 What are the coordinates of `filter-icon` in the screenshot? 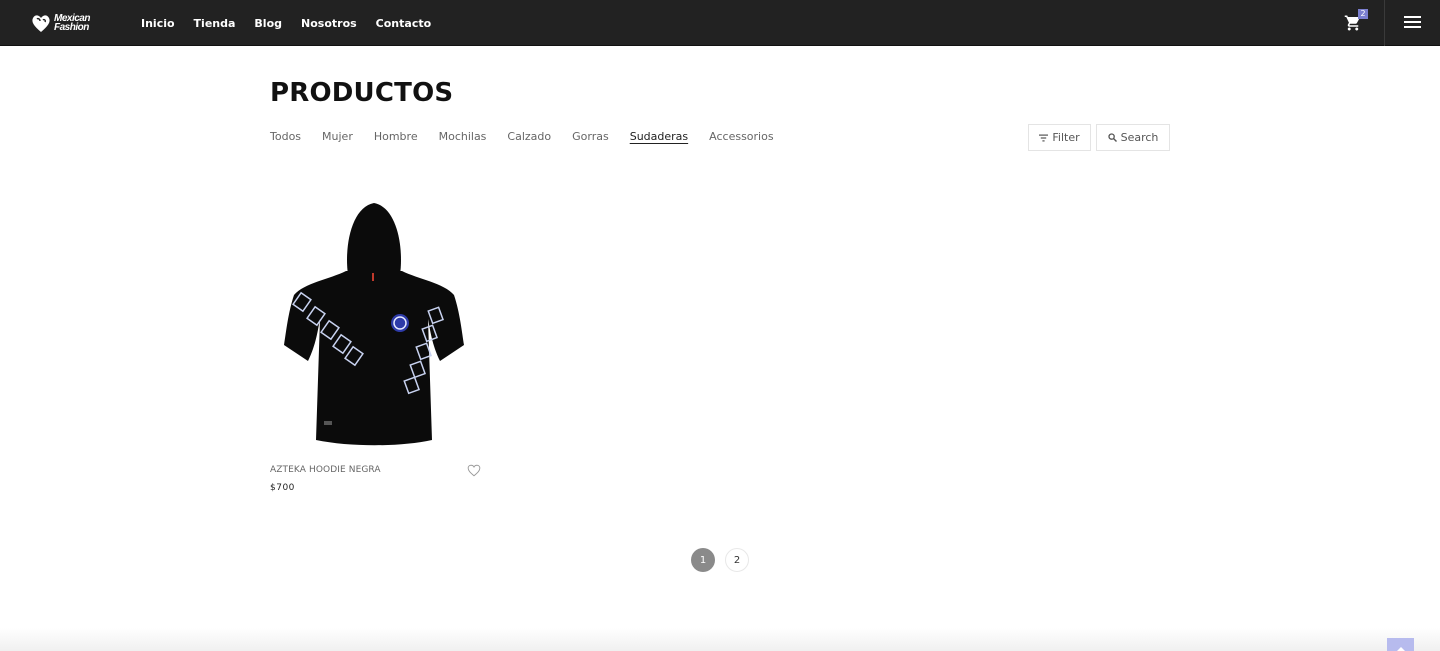 It's located at (1044, 137).